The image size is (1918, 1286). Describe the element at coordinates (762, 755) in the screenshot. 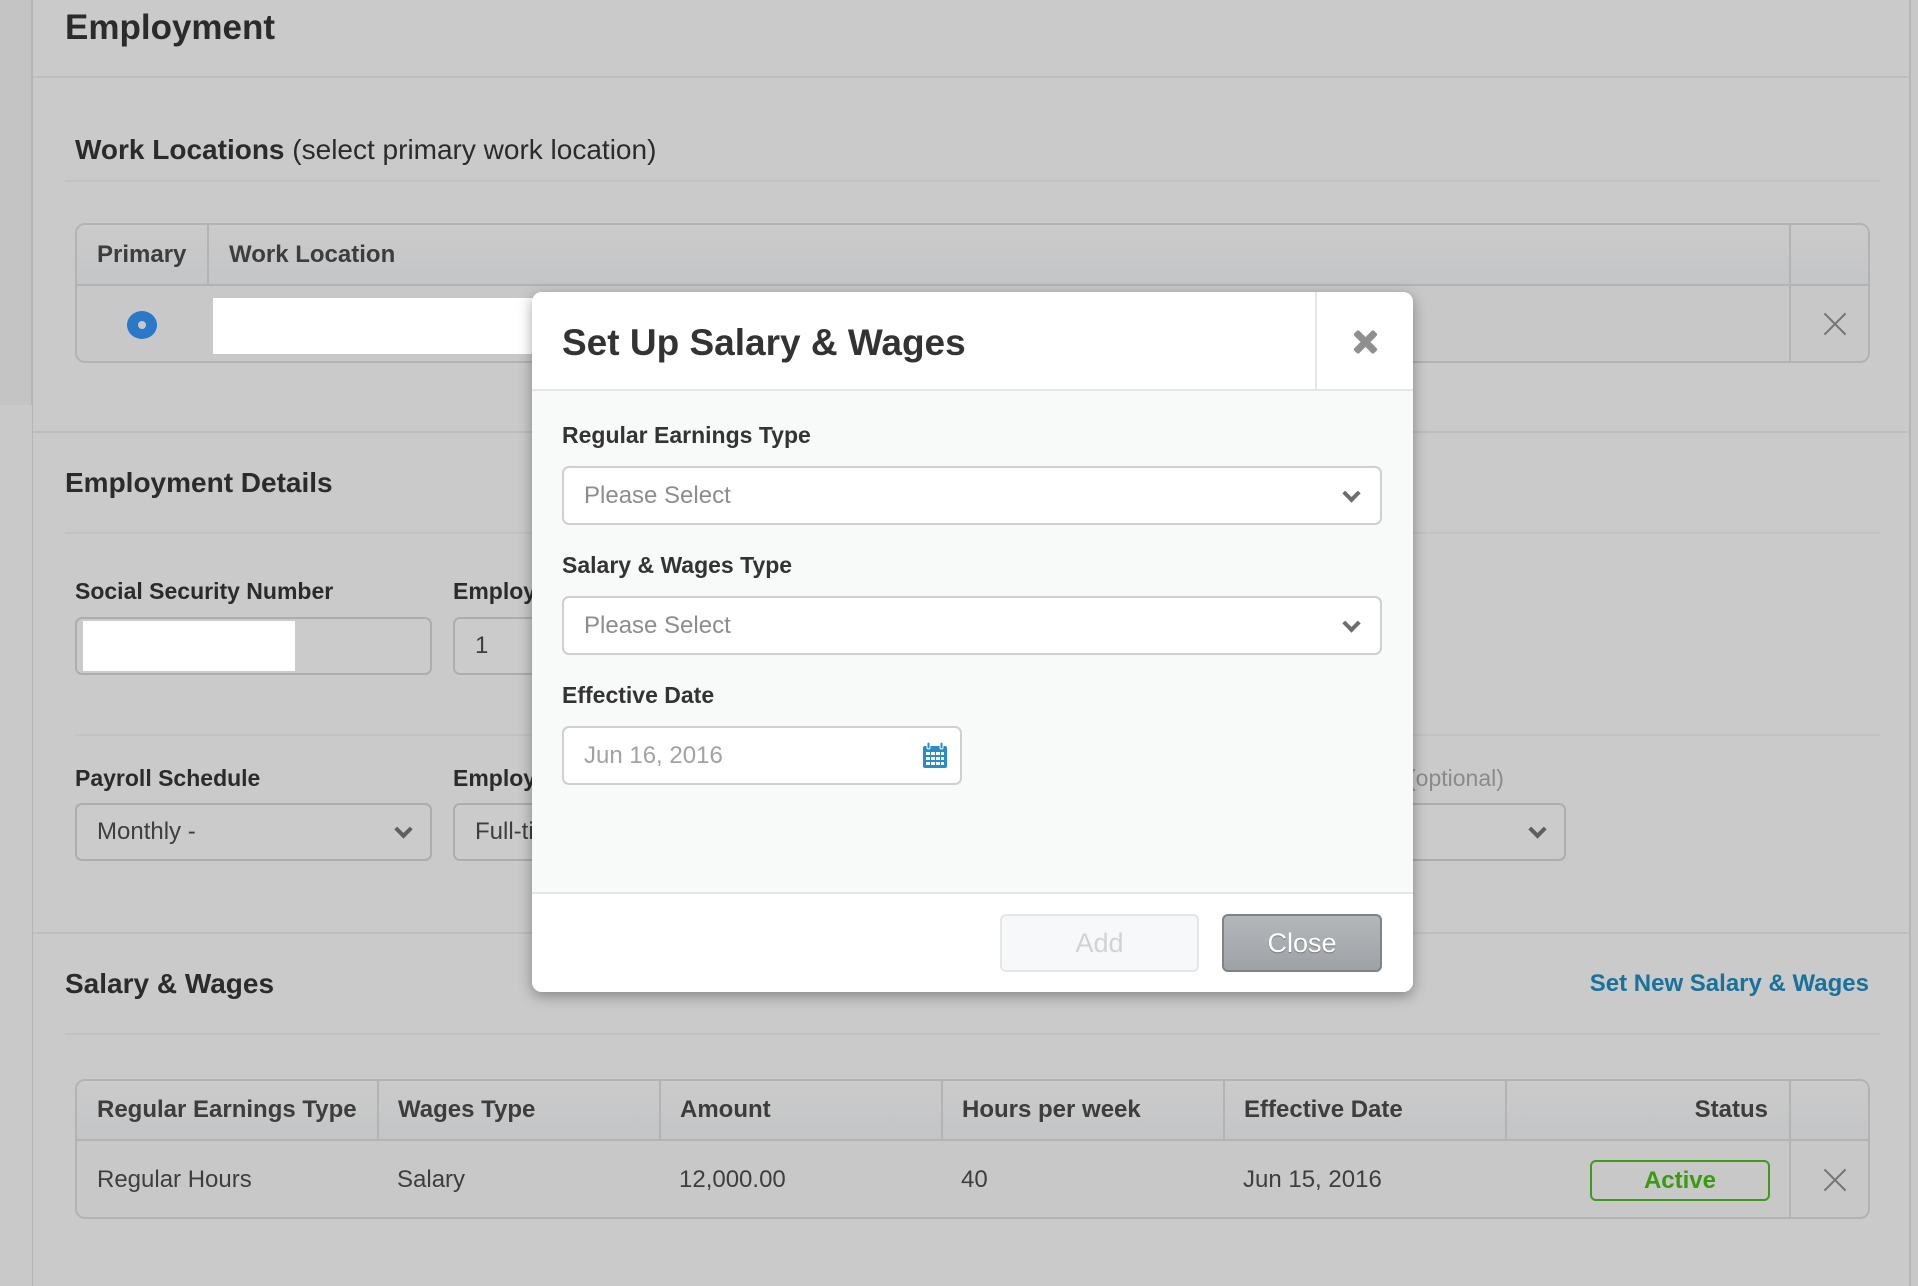

I see `effective-date-input: Jun 16, 2016` at that location.